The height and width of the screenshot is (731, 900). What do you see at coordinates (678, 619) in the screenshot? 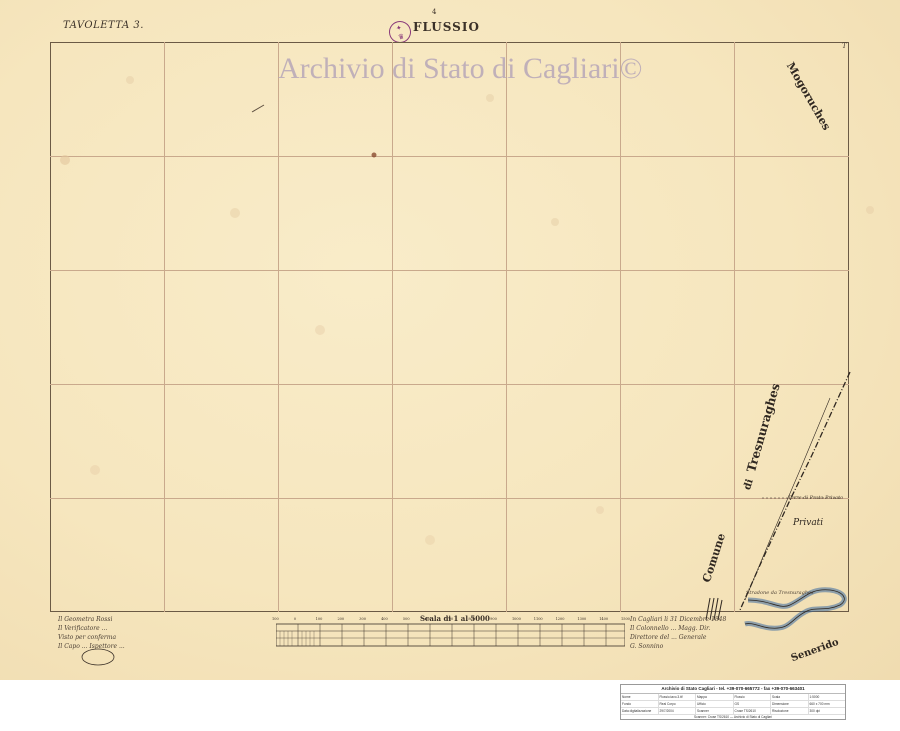
I see `signature-line: In Cagliari li 31 Dicembre 1848` at bounding box center [678, 619].